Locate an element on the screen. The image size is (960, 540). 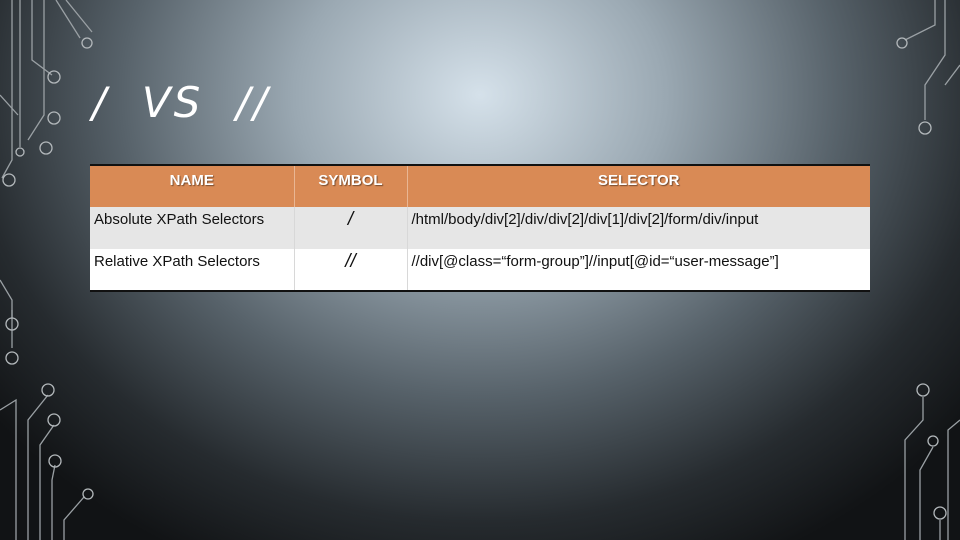
cell-symbol: // is located at coordinates (350, 270).